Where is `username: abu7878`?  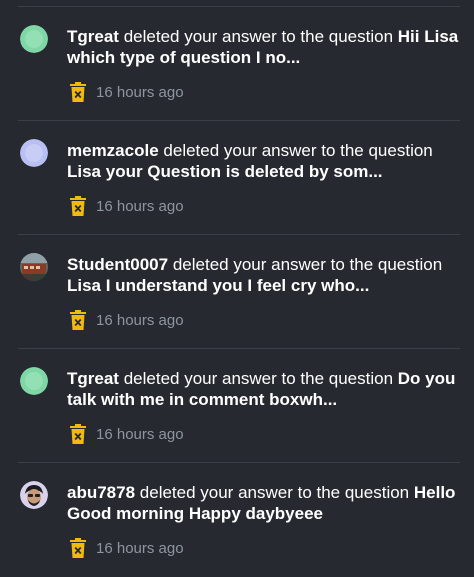
username: abu7878 is located at coordinates (101, 492).